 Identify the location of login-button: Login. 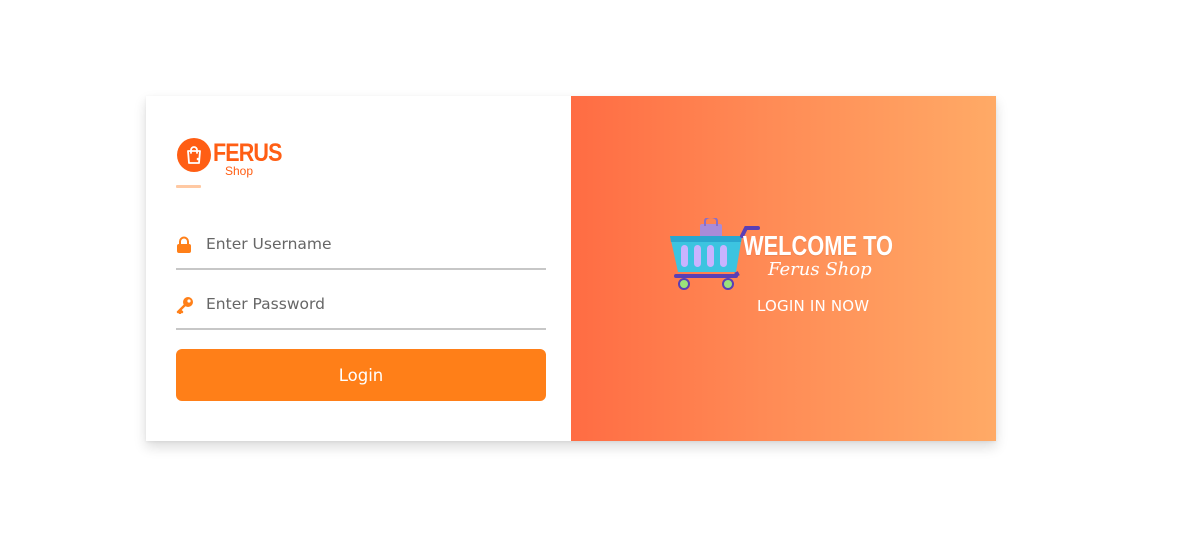
(361, 375).